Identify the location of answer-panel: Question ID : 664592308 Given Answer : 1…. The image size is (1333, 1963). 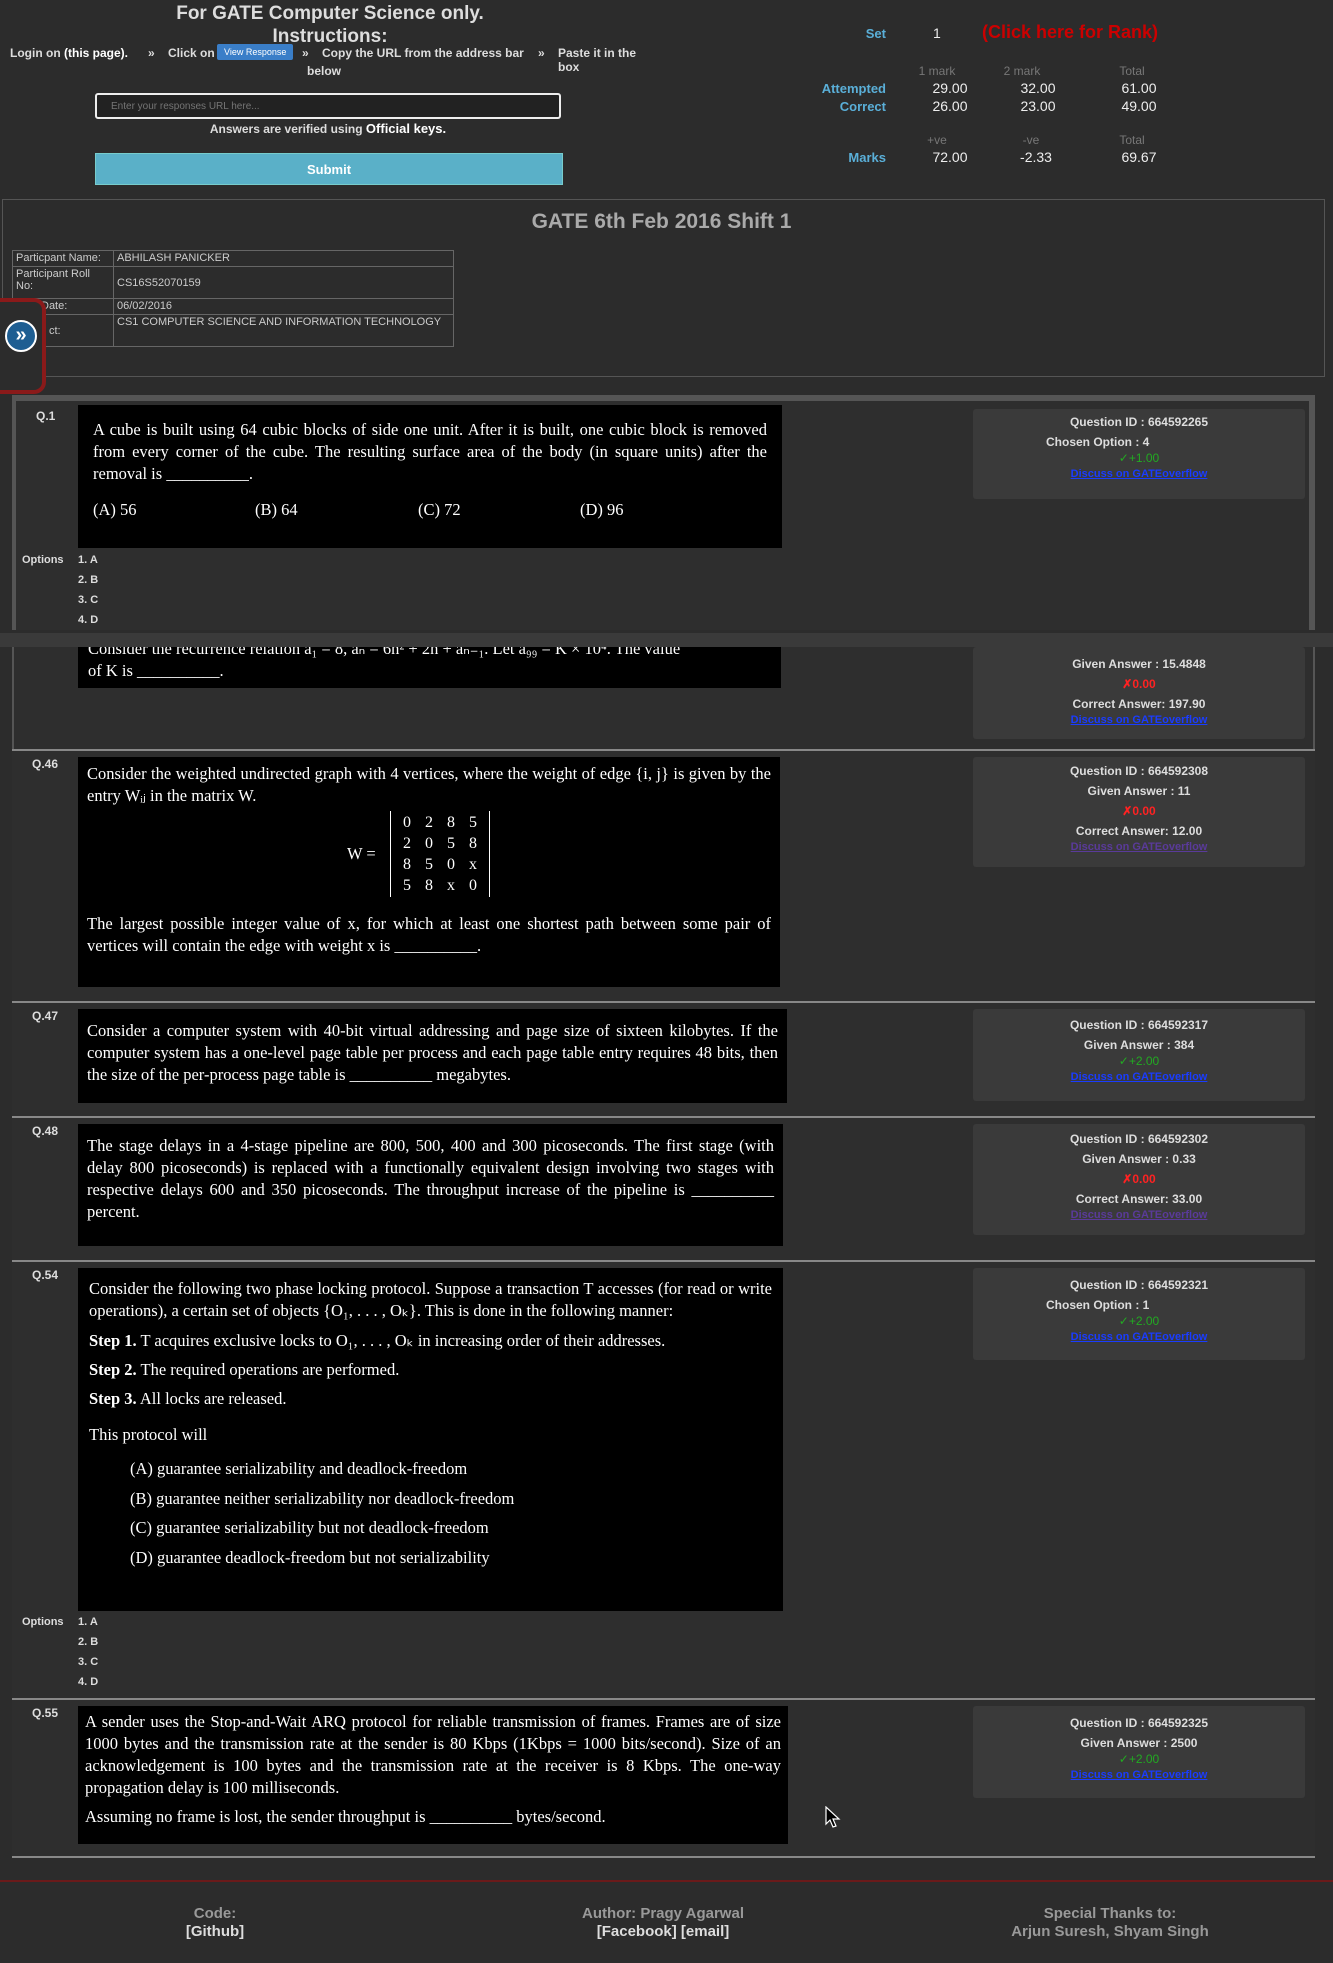
(1139, 812).